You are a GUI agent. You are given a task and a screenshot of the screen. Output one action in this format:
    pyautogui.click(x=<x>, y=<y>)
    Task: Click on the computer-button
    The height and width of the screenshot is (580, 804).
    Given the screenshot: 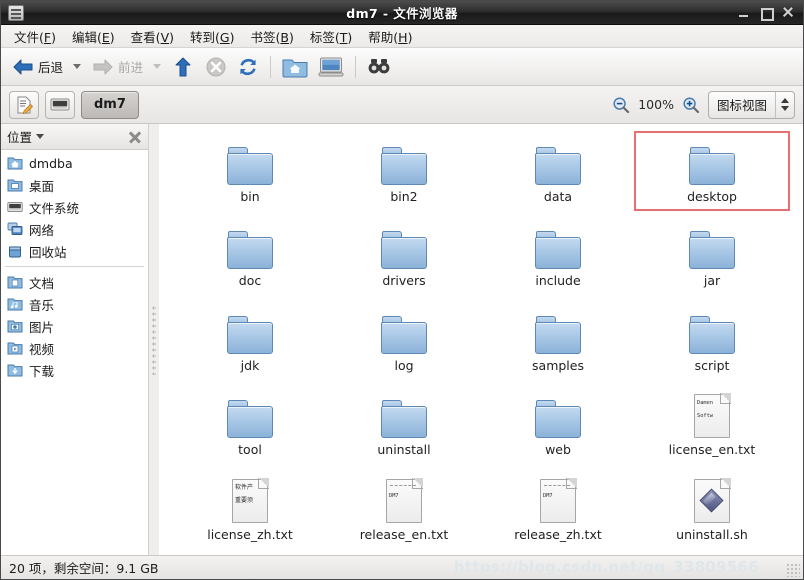 What is the action you would take?
    pyautogui.click(x=331, y=67)
    